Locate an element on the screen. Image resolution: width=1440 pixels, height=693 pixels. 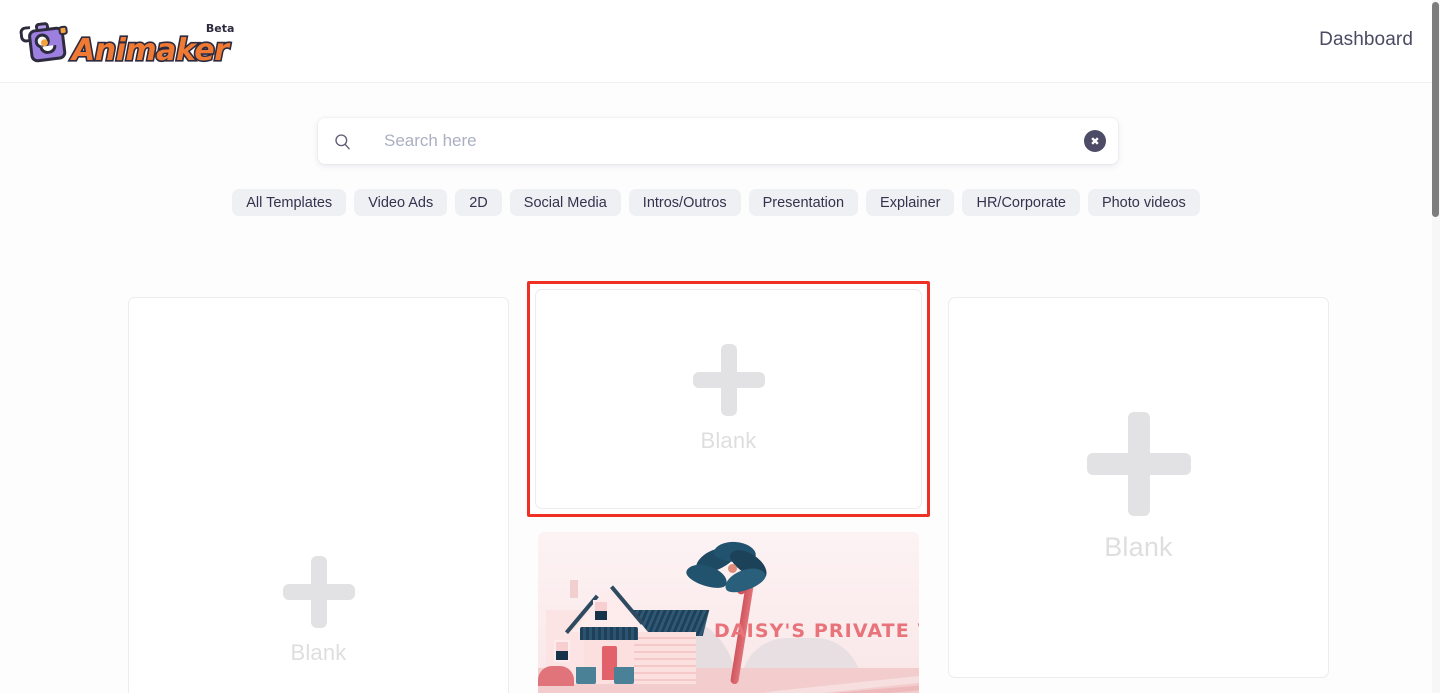
animaker-logo: Animaker Beta is located at coordinates (126, 42).